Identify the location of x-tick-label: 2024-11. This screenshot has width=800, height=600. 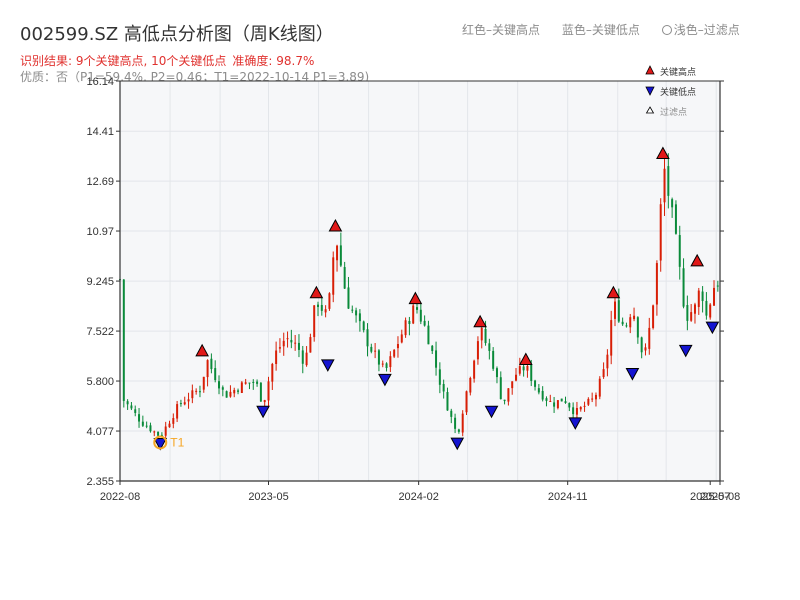
(568, 497).